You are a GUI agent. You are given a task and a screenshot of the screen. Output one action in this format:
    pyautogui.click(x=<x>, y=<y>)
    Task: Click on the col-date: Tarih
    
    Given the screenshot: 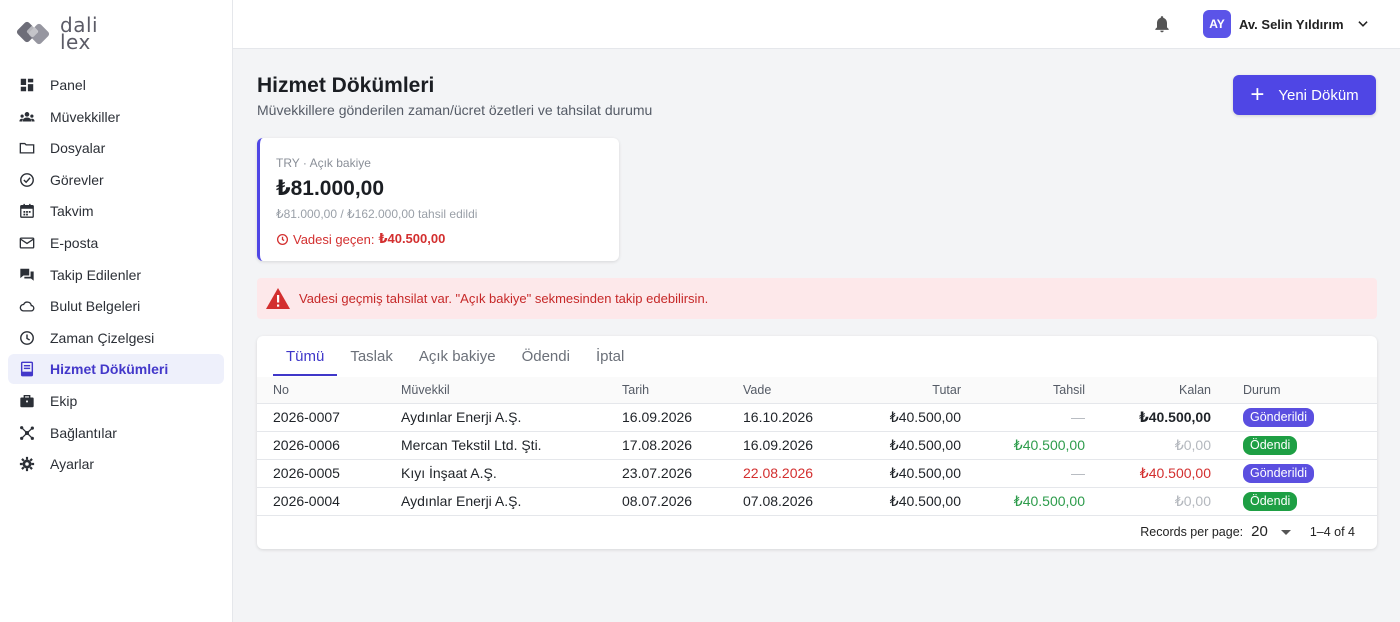 What is the action you would take?
    pyautogui.click(x=666, y=390)
    